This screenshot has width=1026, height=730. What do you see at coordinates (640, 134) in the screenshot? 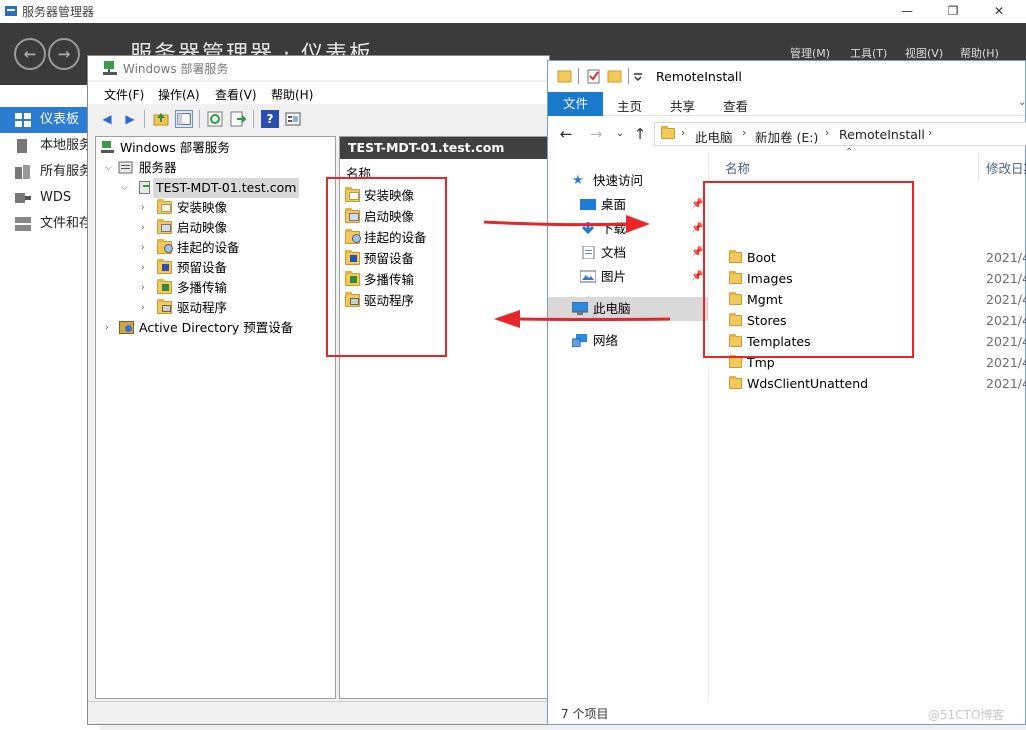
I see `up-arrow-icon: ↑` at bounding box center [640, 134].